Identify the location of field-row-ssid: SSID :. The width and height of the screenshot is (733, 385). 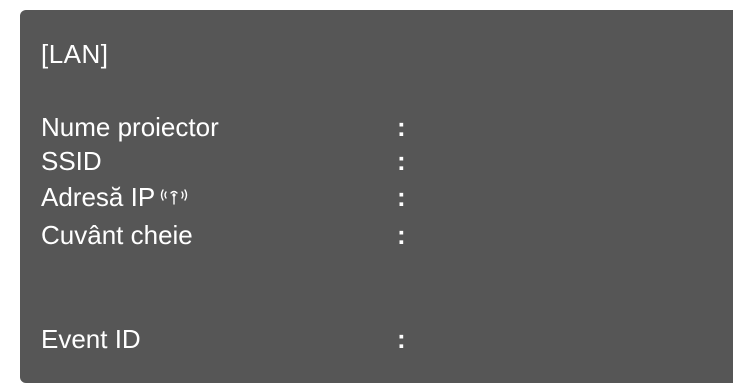
(381, 161).